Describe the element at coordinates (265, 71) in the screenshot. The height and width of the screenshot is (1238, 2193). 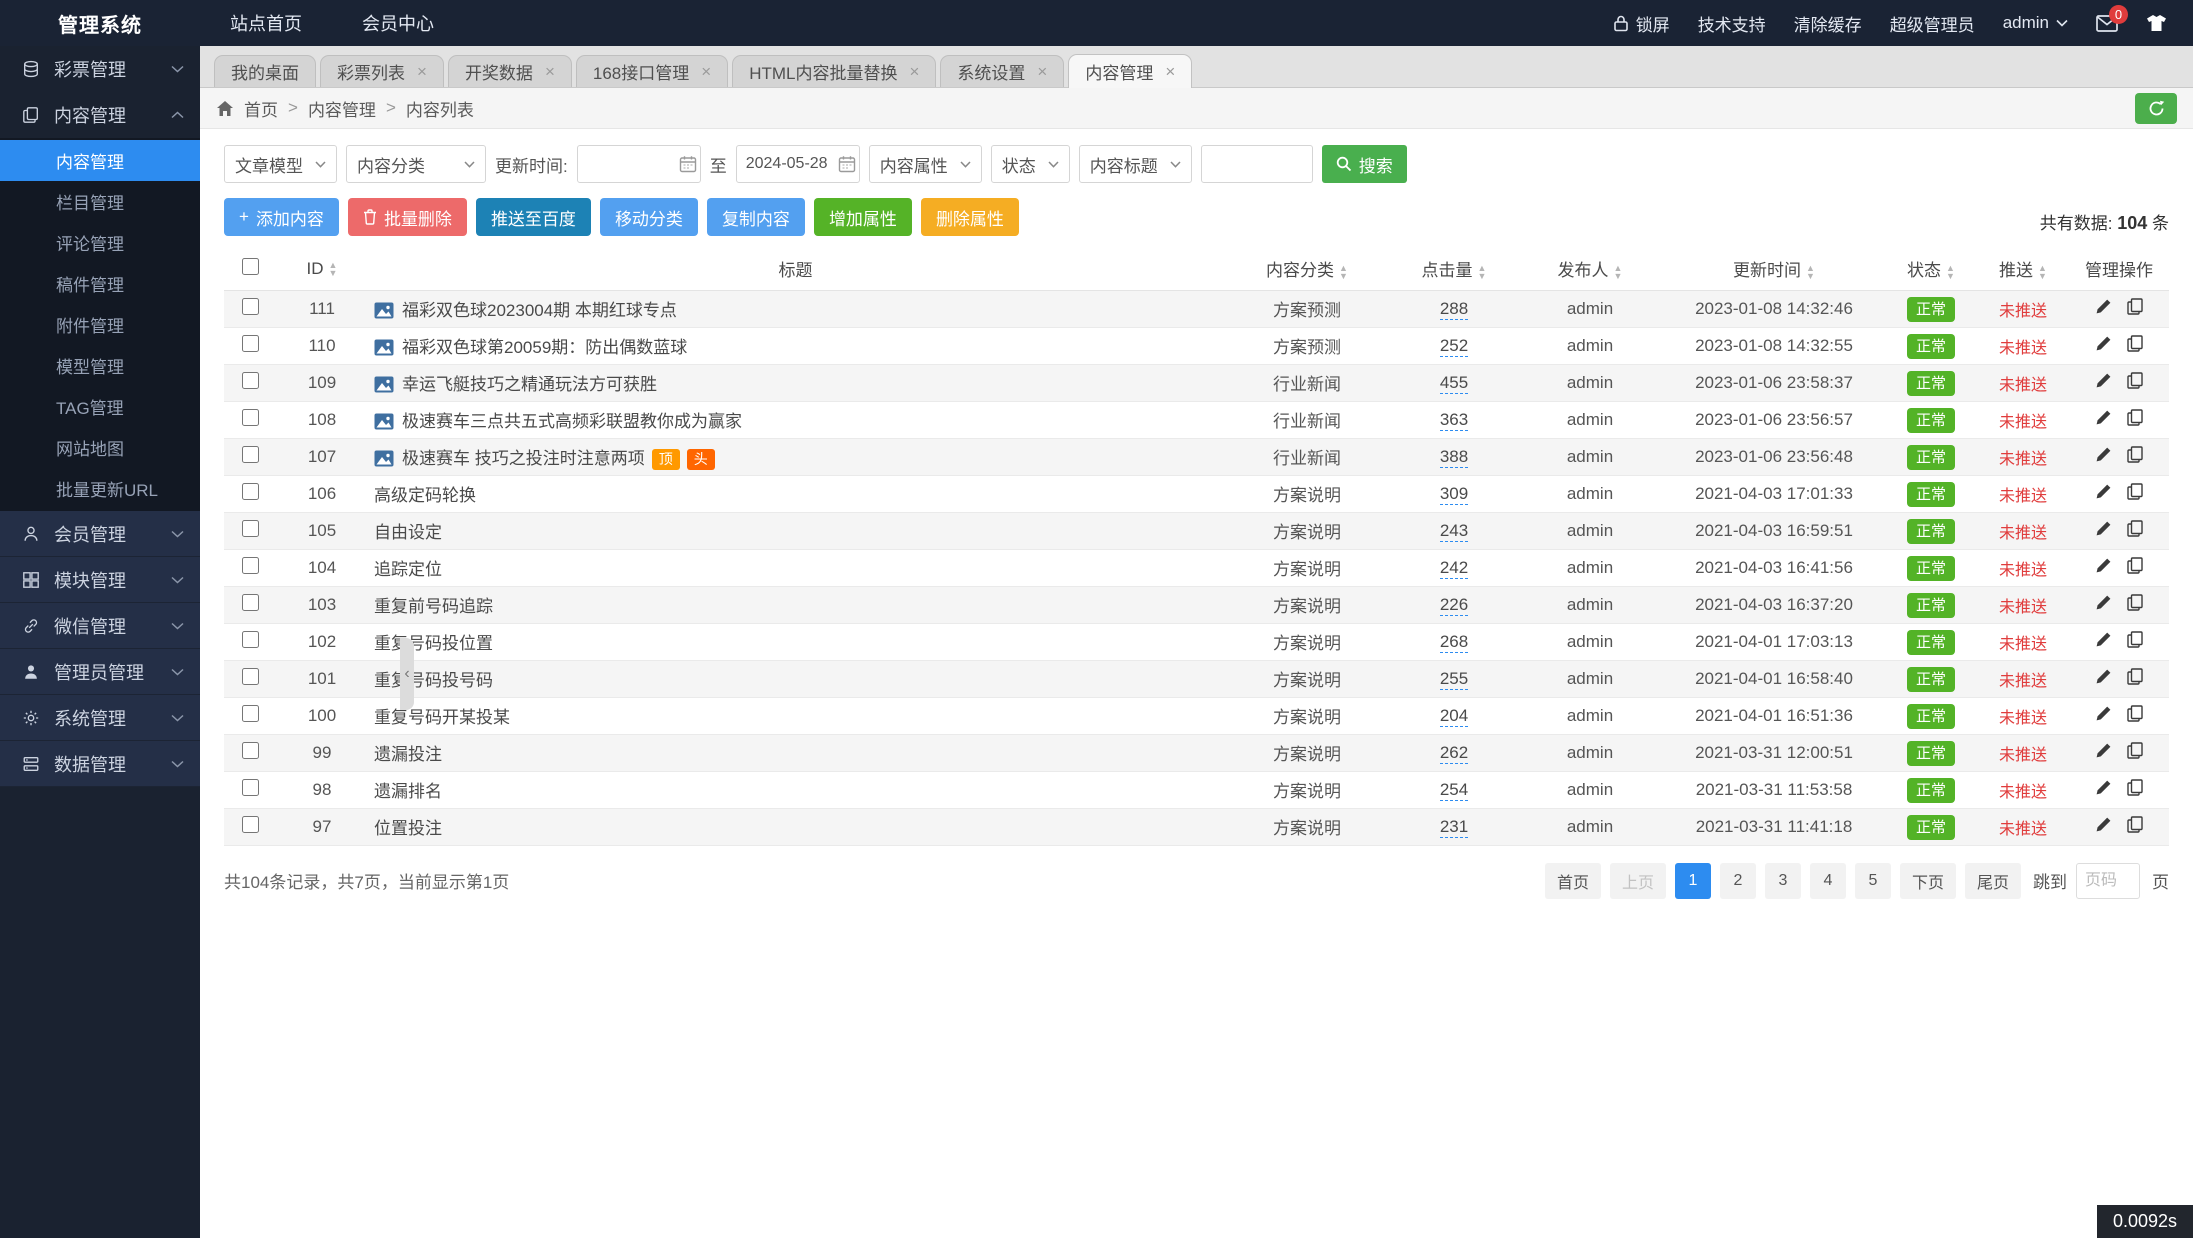
I see `tab-my-desktop: 我的桌面` at that location.